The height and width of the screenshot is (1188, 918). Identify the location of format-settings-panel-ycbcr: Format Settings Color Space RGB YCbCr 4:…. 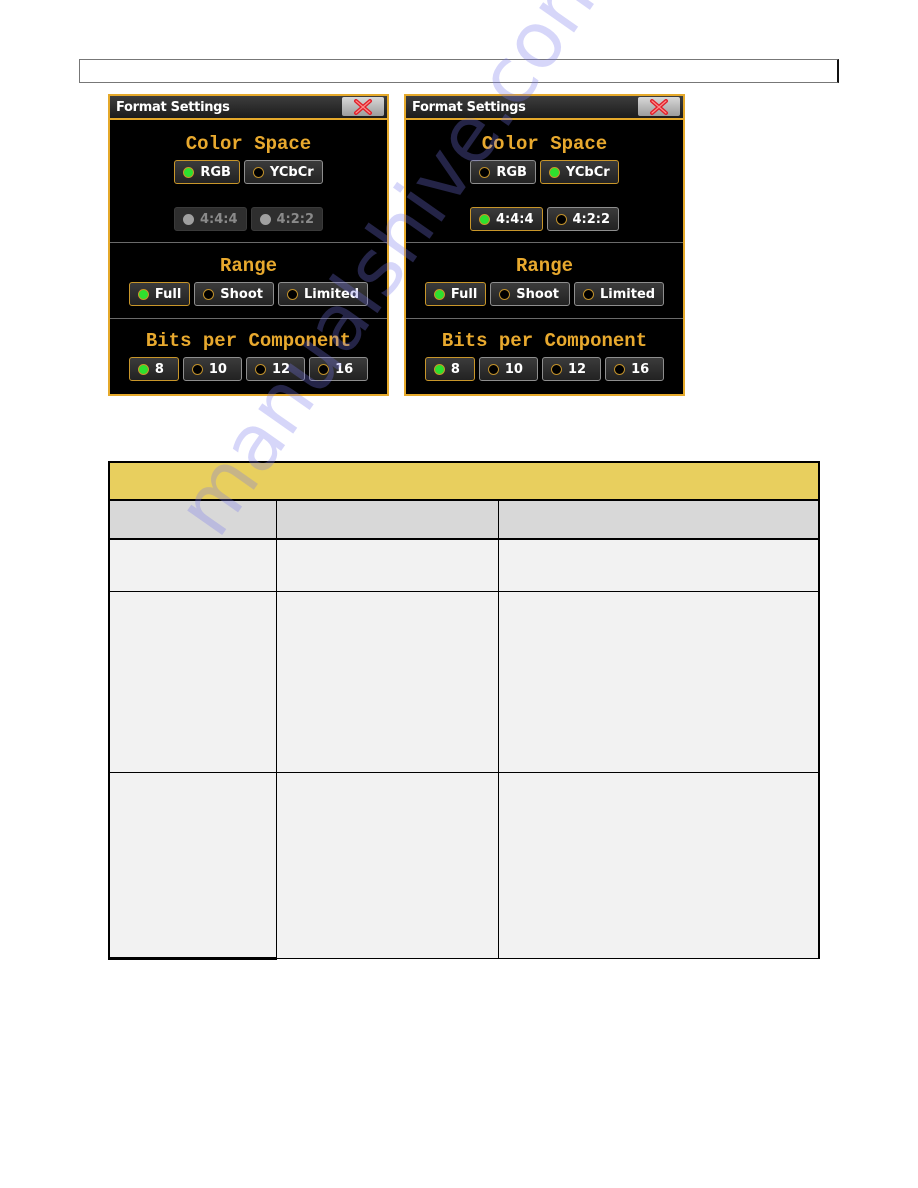
(544, 245).